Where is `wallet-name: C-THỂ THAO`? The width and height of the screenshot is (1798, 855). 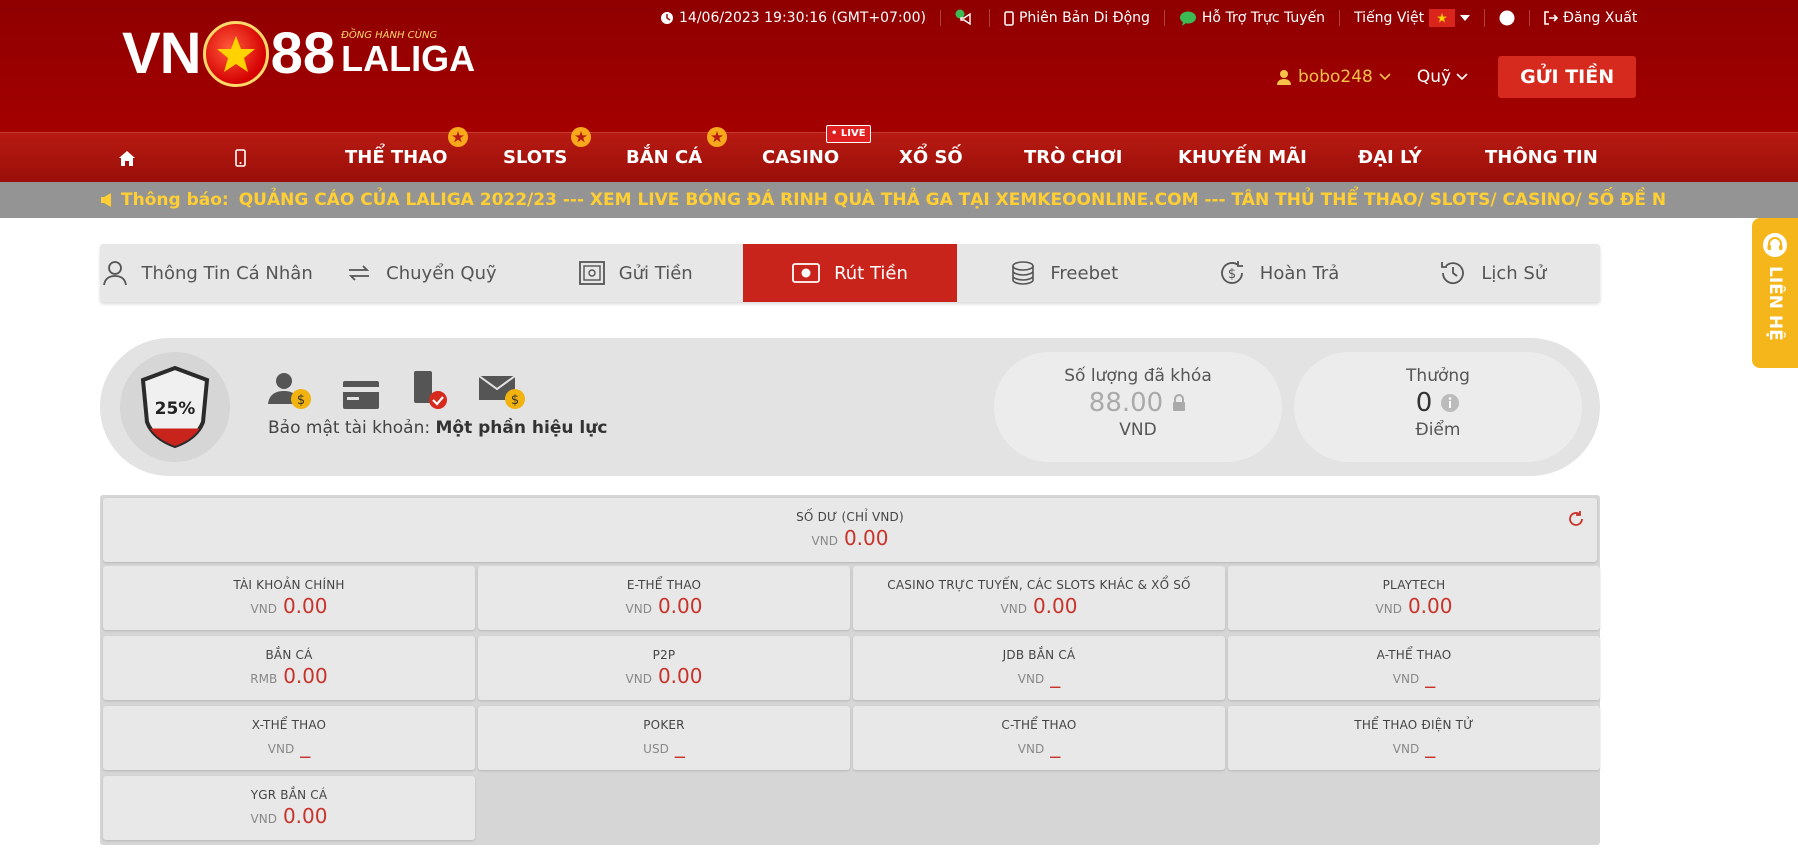 wallet-name: C-THỂ THAO is located at coordinates (1039, 725).